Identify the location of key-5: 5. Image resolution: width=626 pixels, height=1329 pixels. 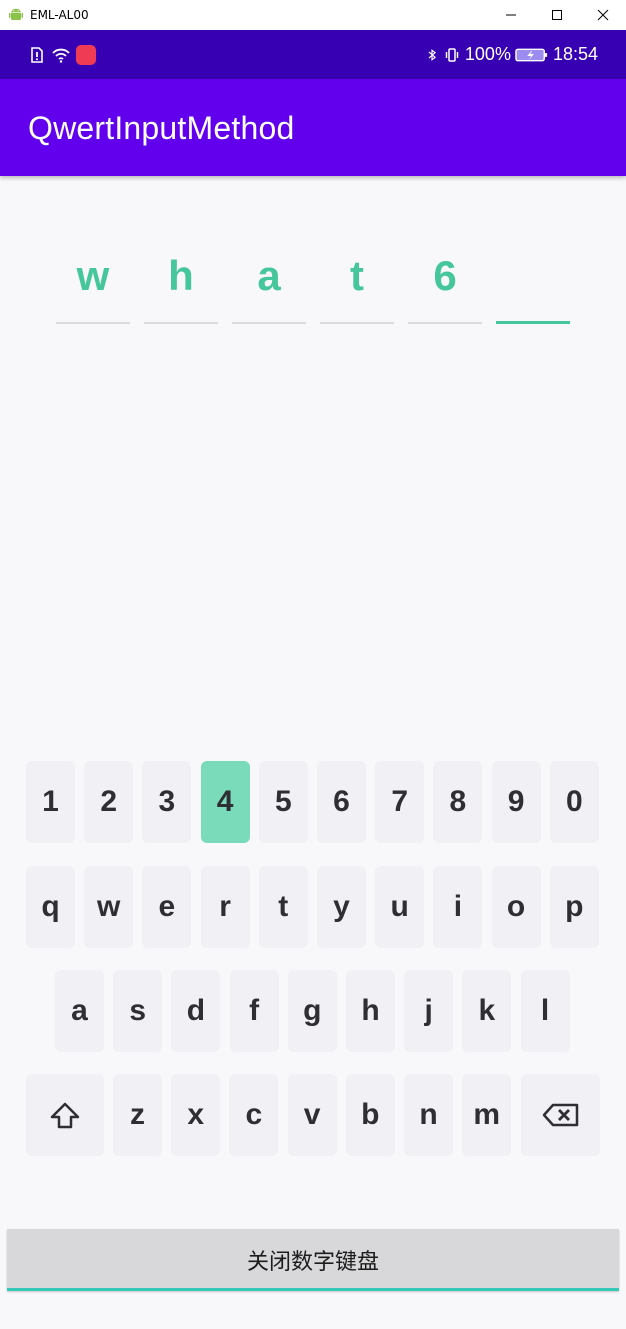
(283, 802).